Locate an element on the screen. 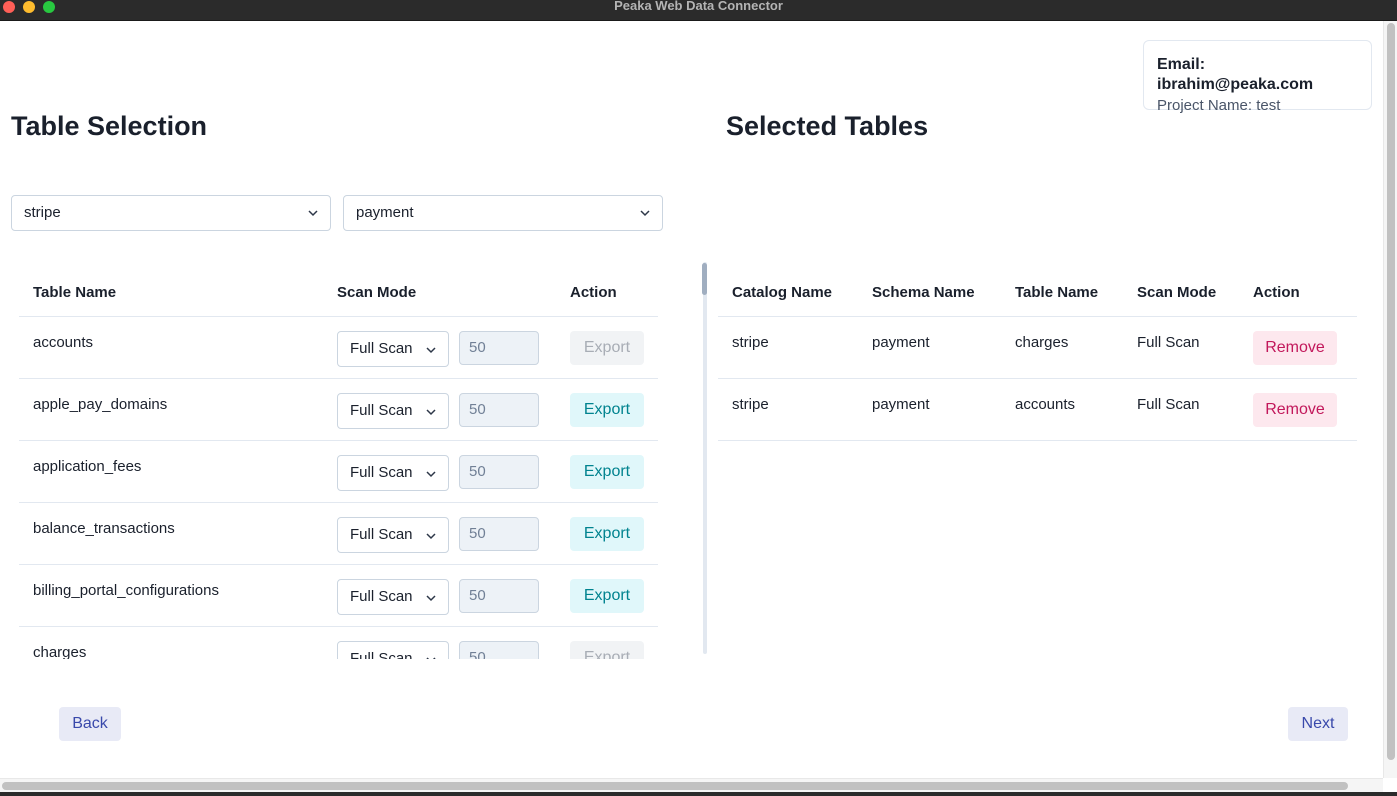  table-row: apple_pay_domains Full Scan 50 Export is located at coordinates (338, 409).